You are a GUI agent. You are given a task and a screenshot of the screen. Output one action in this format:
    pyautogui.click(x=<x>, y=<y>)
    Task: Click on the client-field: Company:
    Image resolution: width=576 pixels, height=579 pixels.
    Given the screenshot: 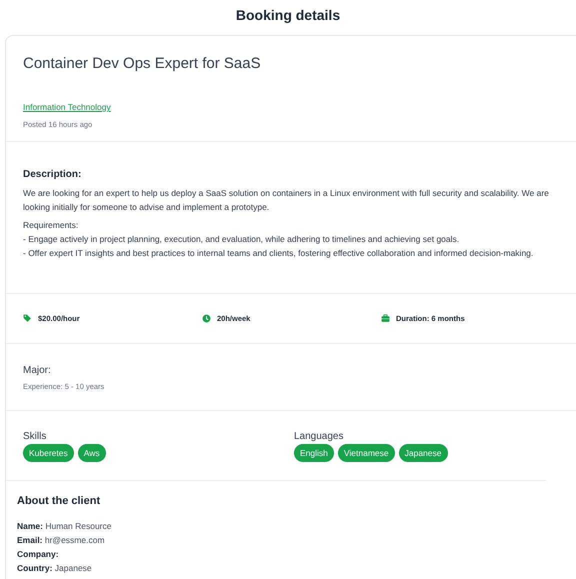 What is the action you would take?
    pyautogui.click(x=287, y=554)
    